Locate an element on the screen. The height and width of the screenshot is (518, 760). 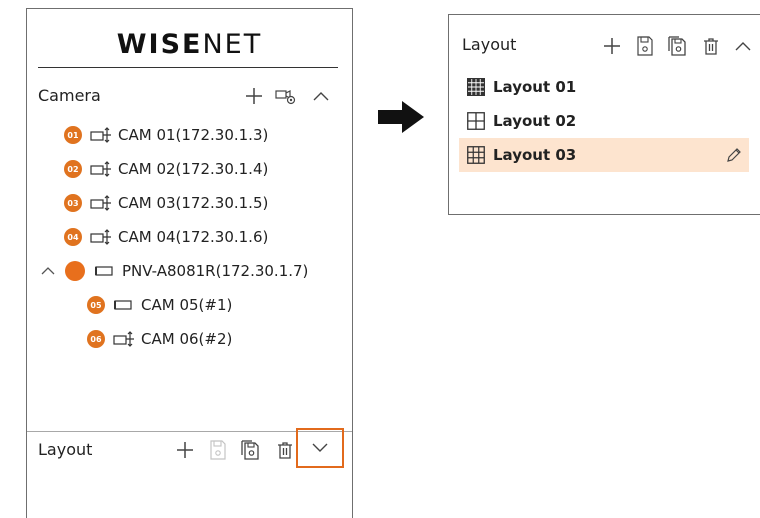
camera-item: 06 CAM 06(#2) is located at coordinates (159, 339).